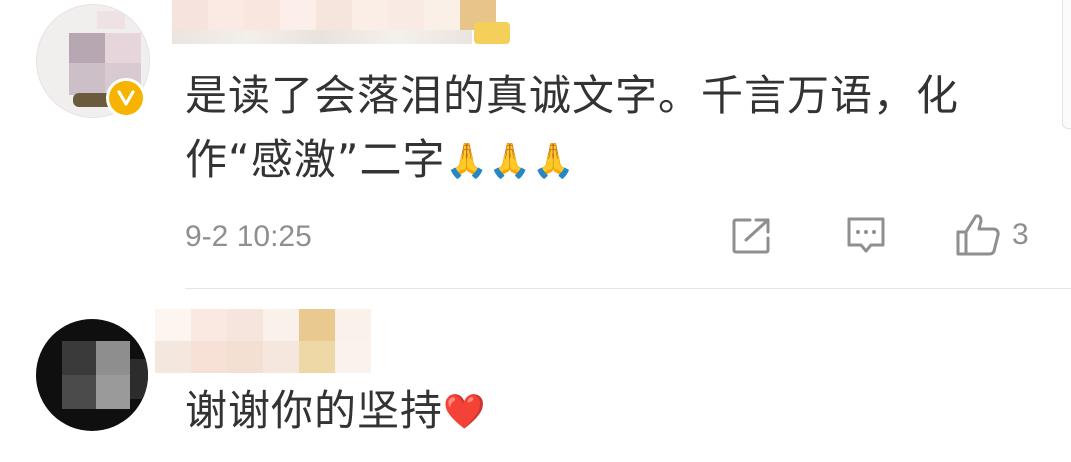 The image size is (1071, 462). I want to click on share-icon, so click(751, 236).